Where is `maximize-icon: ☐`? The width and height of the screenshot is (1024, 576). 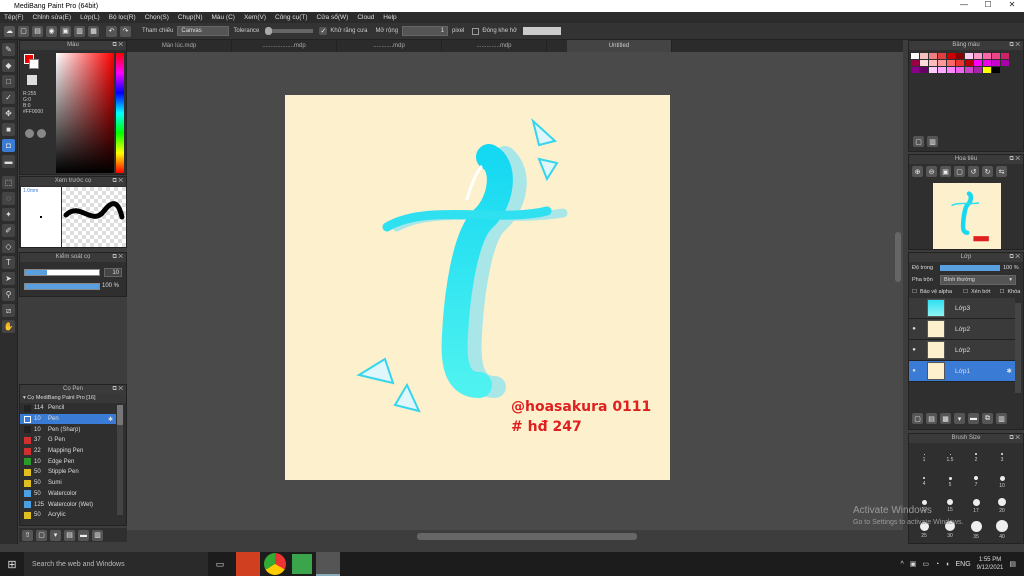 maximize-icon: ☐ is located at coordinates (988, 4).